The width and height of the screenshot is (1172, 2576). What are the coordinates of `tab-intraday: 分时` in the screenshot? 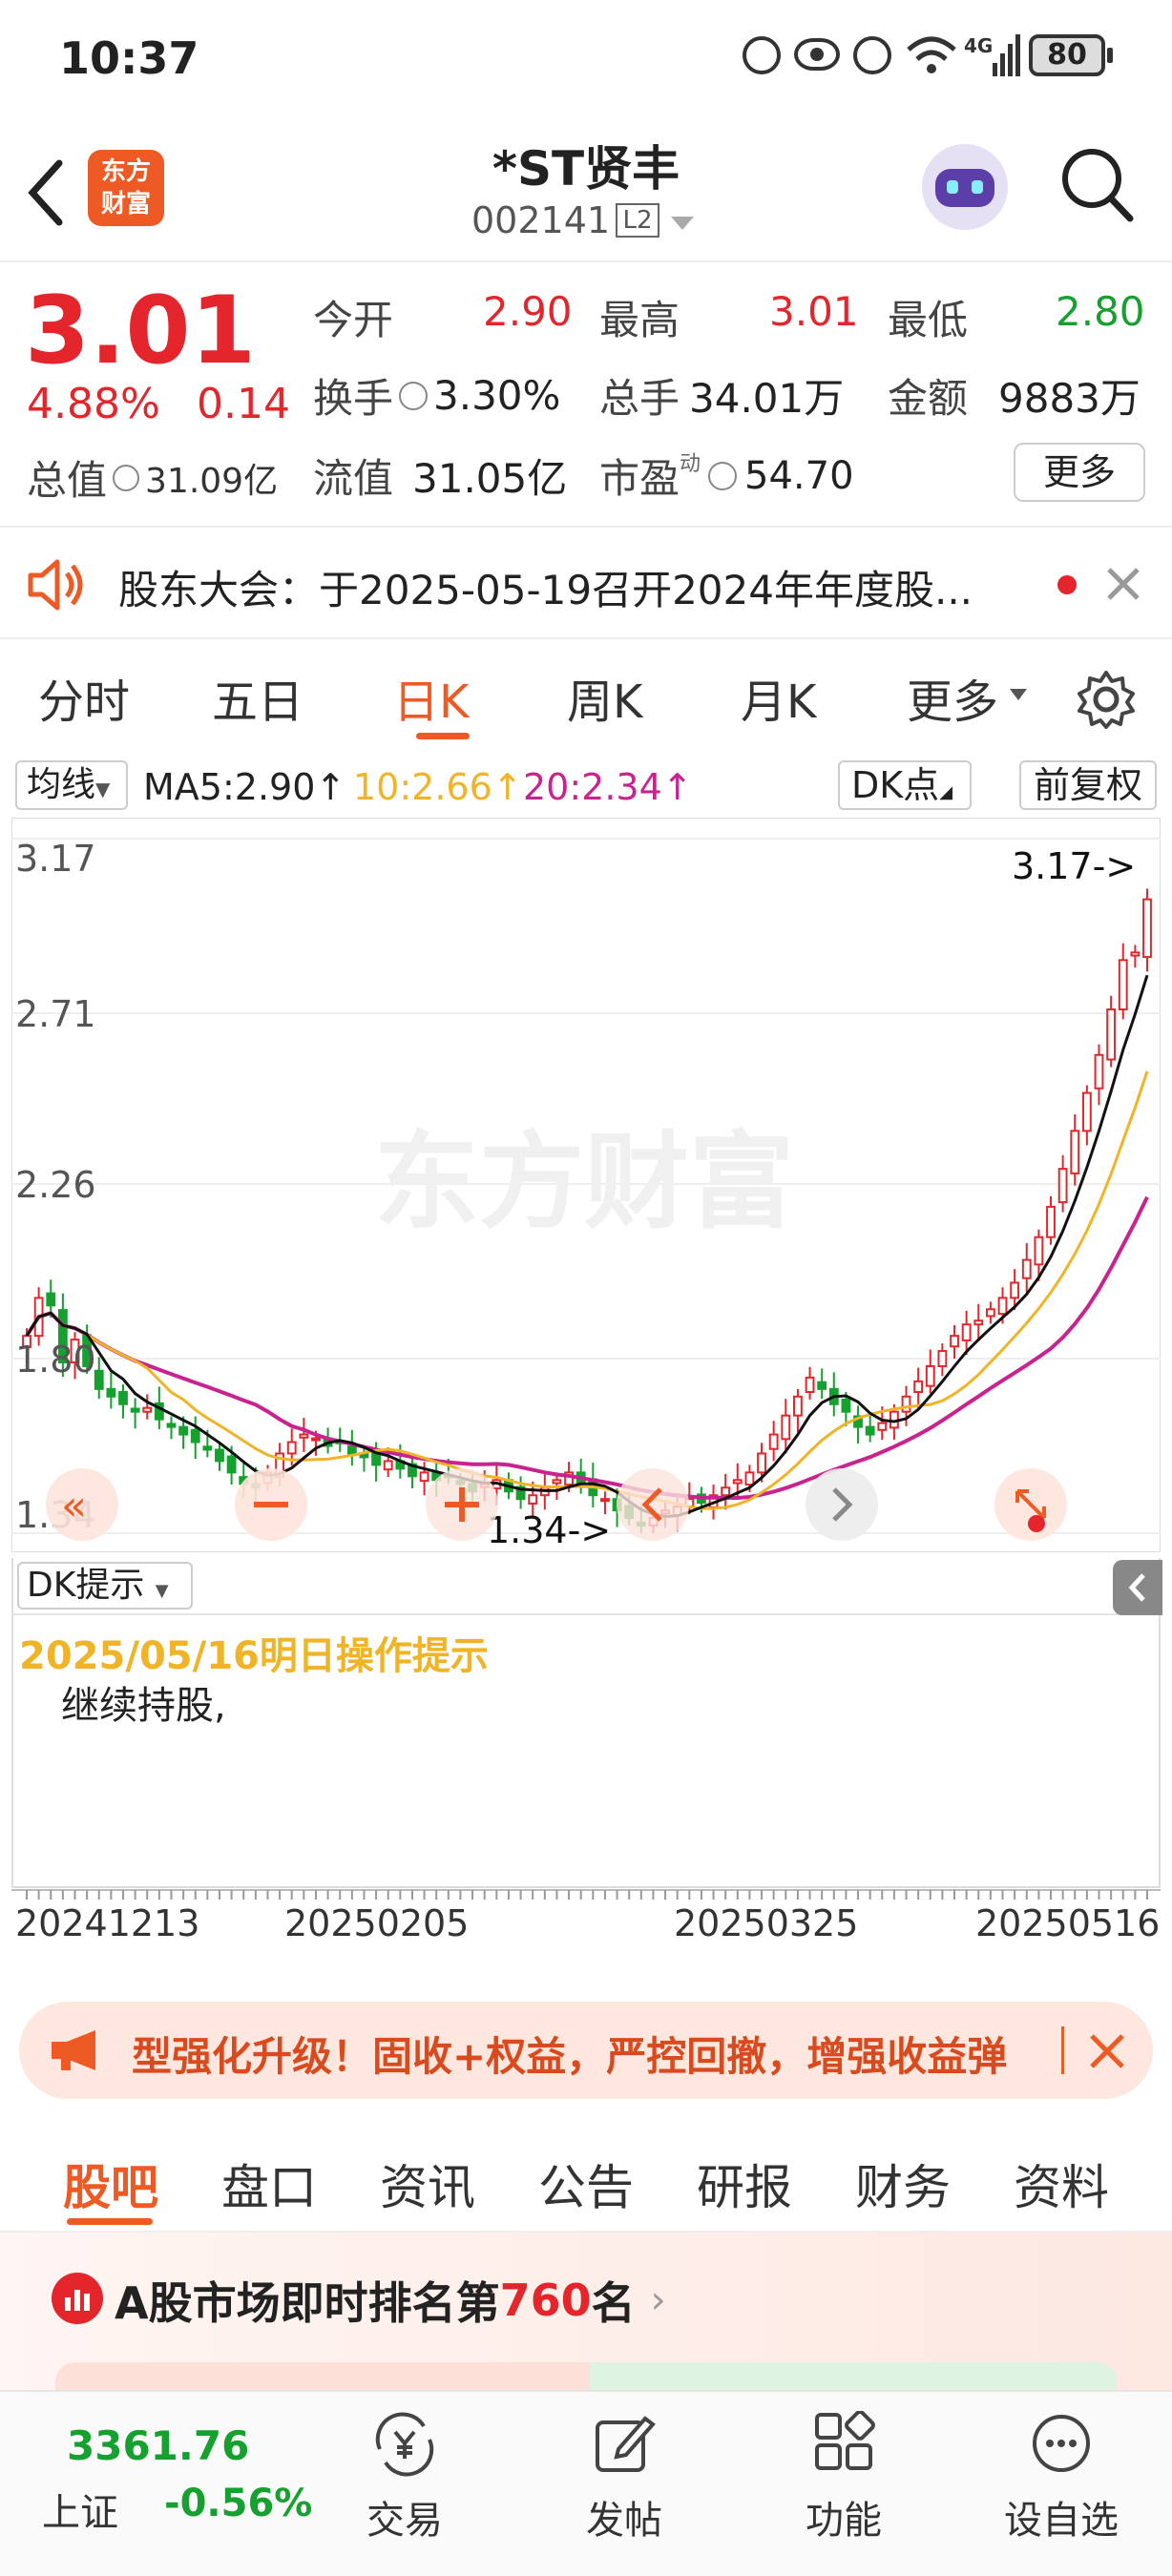 It's located at (84, 697).